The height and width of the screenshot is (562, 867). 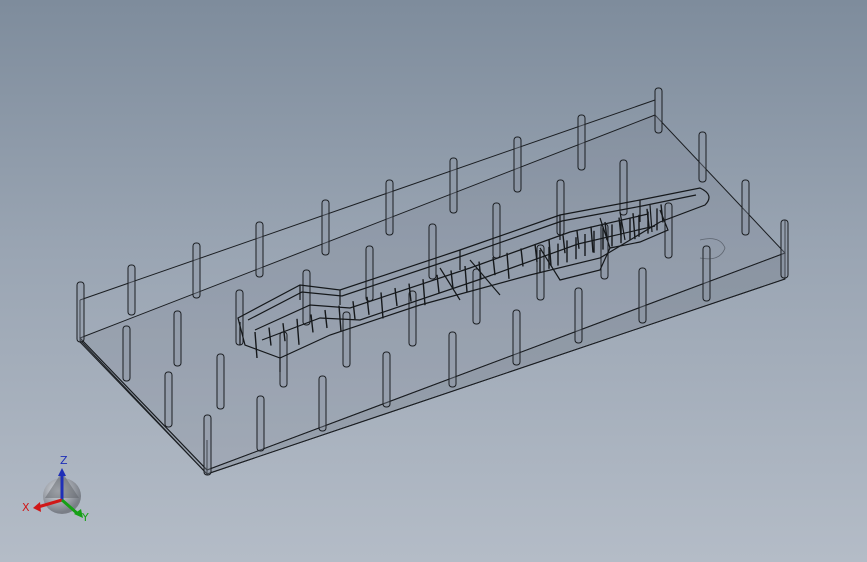 What do you see at coordinates (64, 460) in the screenshot?
I see `z-axis-label: Z` at bounding box center [64, 460].